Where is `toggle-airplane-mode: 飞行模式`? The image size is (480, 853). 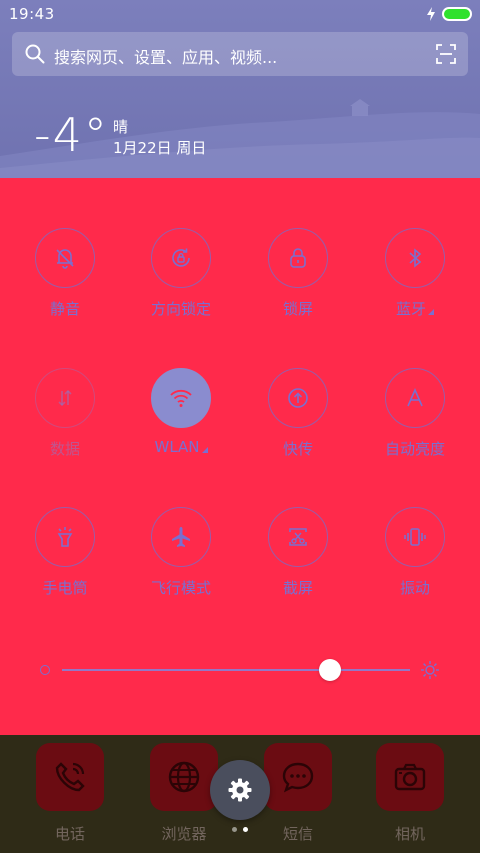 toggle-airplane-mode: 飞行模式 is located at coordinates (181, 562).